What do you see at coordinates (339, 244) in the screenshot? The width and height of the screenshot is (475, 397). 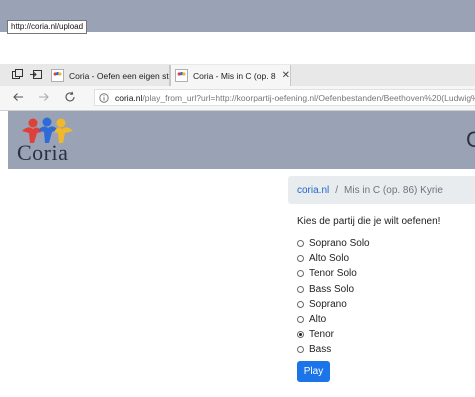 I see `radio-label: Soprano Solo` at bounding box center [339, 244].